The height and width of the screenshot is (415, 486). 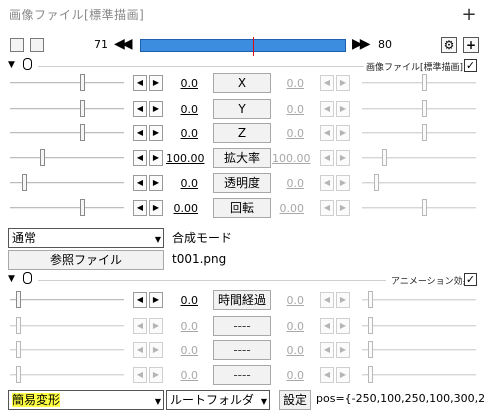 What do you see at coordinates (449, 45) in the screenshot?
I see `link-button: ⚙` at bounding box center [449, 45].